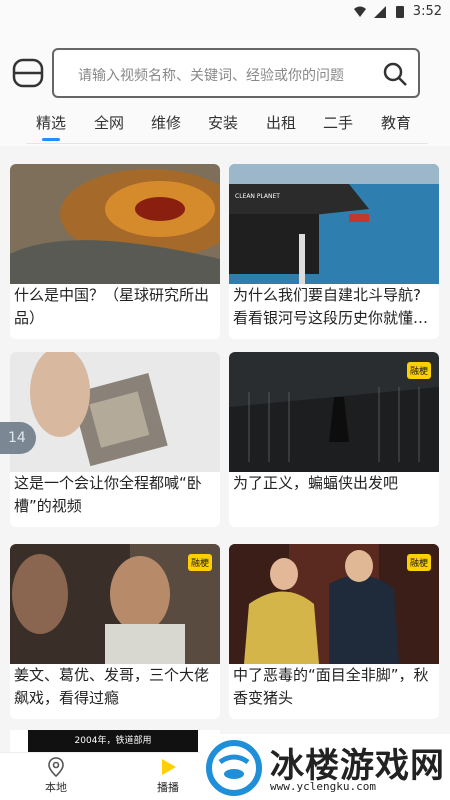 The height and width of the screenshot is (800, 450). I want to click on search-icon, so click(395, 74).